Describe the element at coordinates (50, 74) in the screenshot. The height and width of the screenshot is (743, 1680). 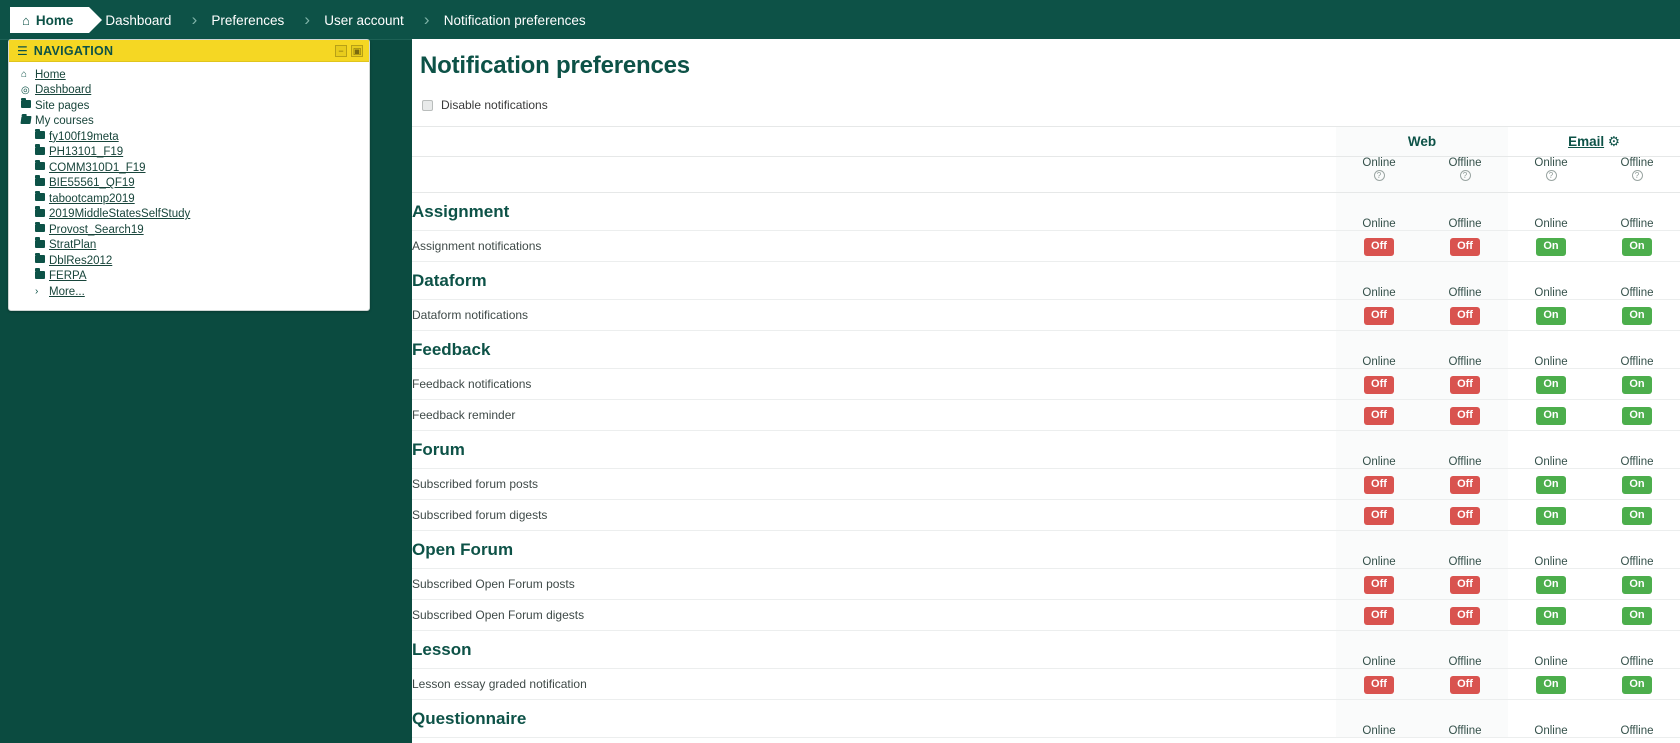
I see `sidebar-item-label: Home` at that location.